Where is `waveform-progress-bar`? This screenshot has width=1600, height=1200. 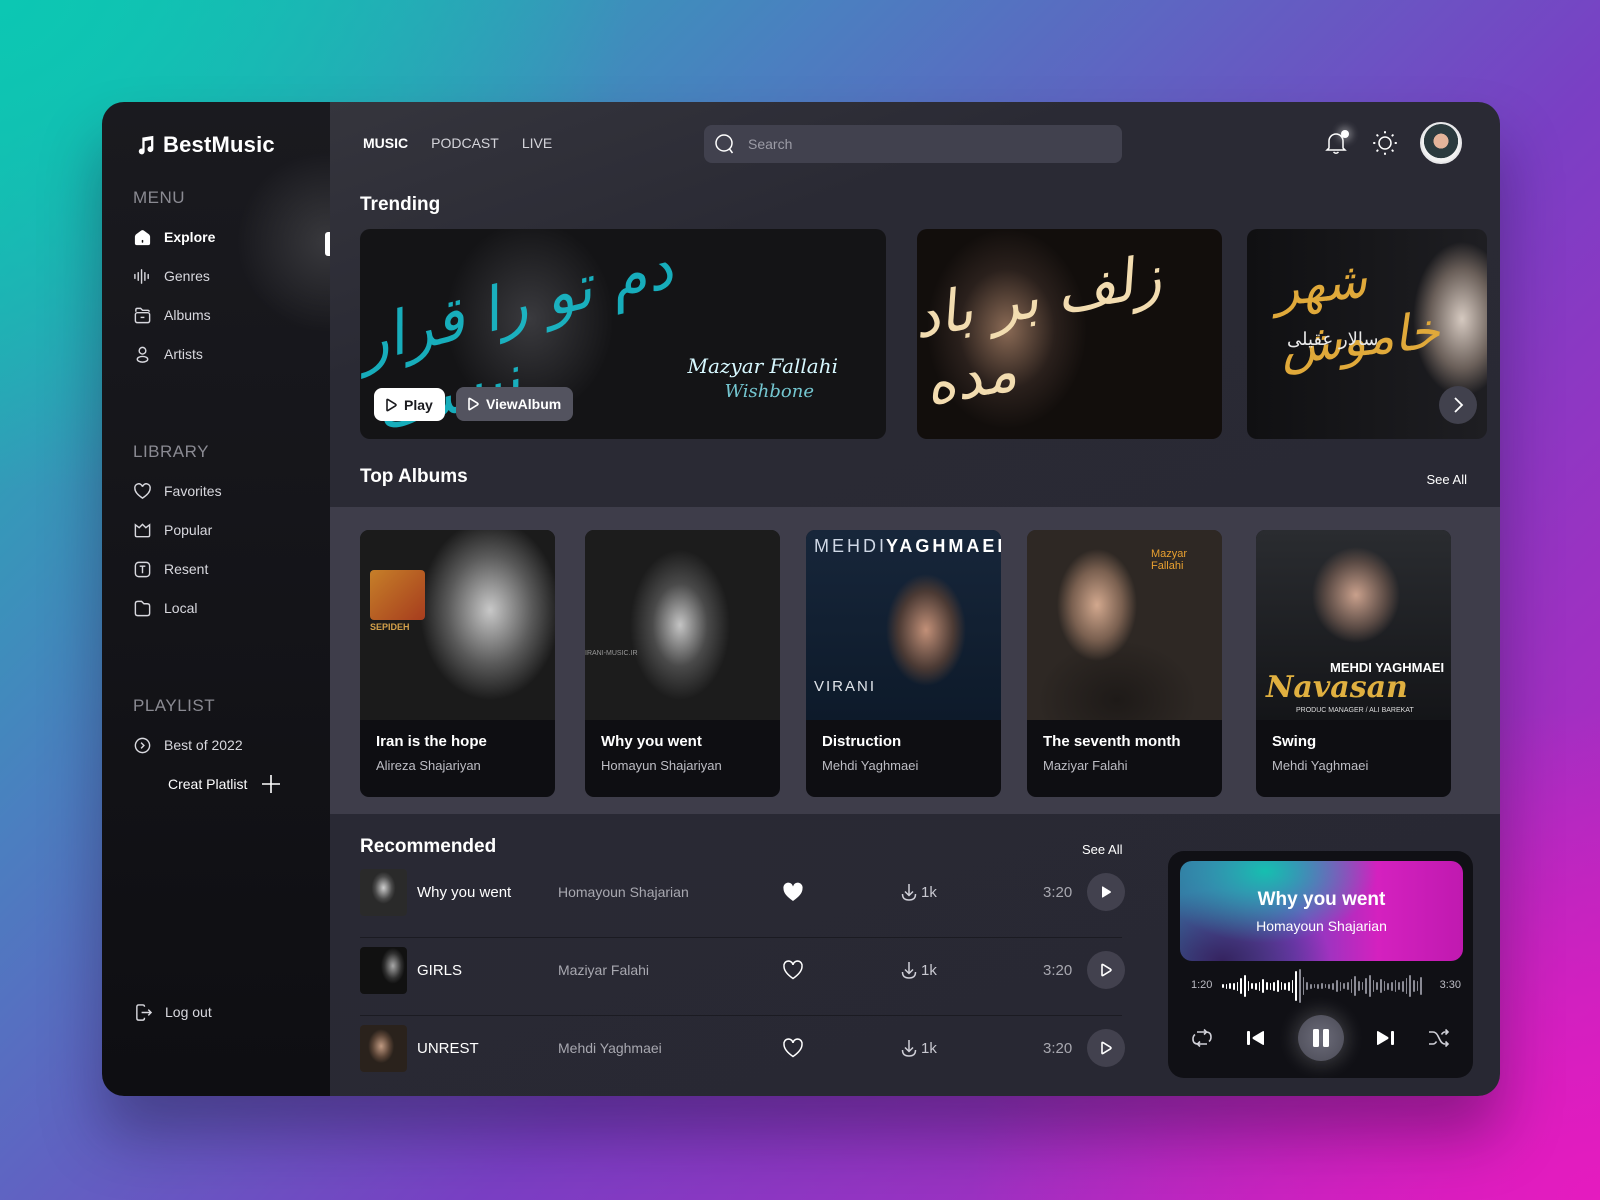
waveform-progress-bar is located at coordinates (1322, 986).